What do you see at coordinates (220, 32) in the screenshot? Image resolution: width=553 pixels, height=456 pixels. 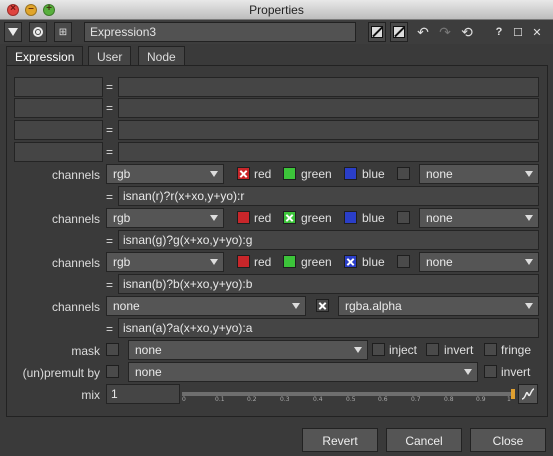 I see `node-name-field: Expression3` at bounding box center [220, 32].